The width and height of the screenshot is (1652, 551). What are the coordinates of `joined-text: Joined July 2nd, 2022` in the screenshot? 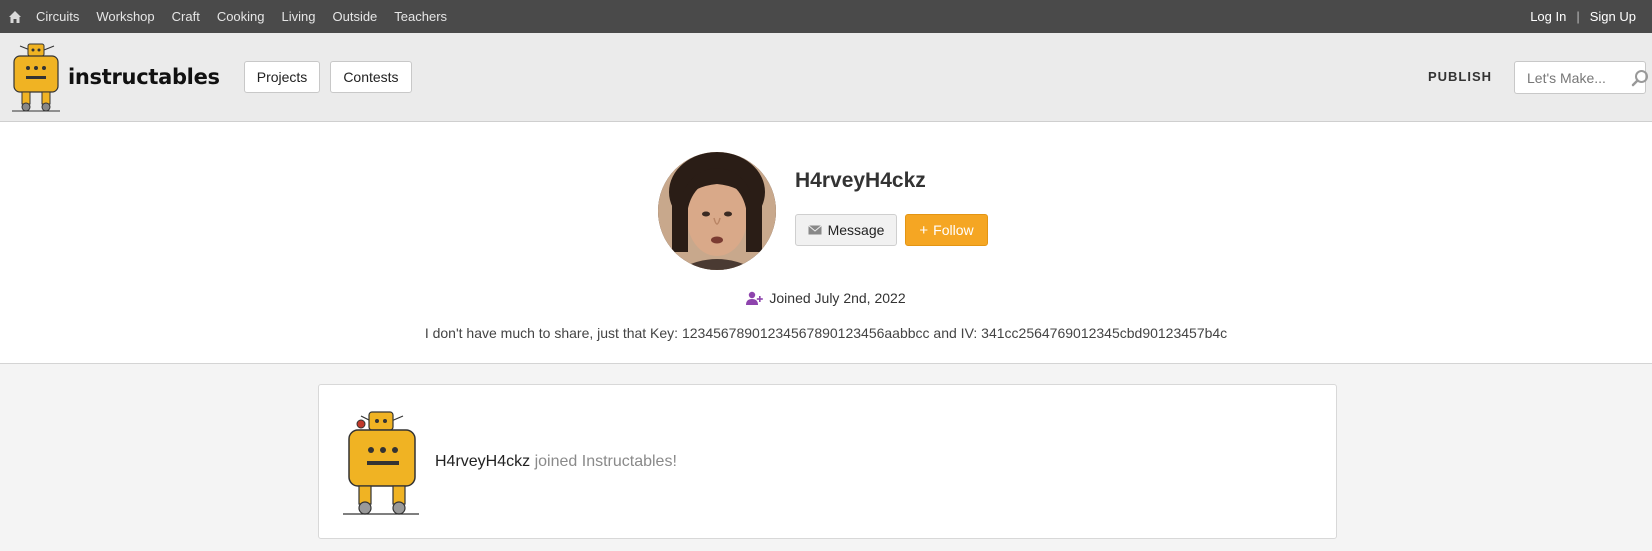 It's located at (837, 298).